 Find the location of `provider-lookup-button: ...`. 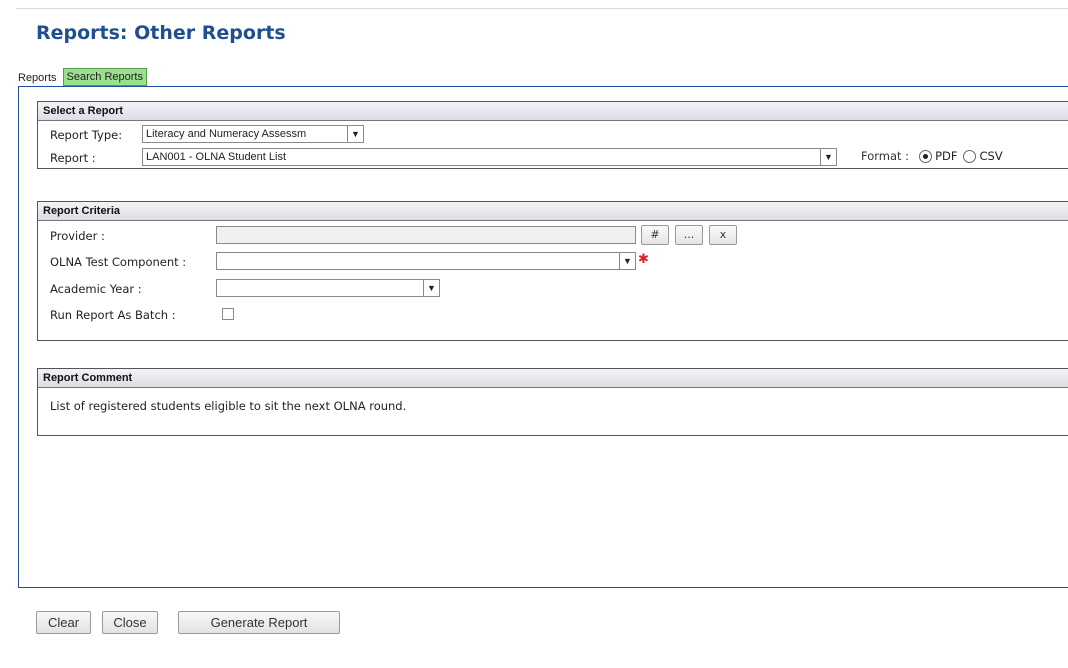

provider-lookup-button: ... is located at coordinates (689, 235).